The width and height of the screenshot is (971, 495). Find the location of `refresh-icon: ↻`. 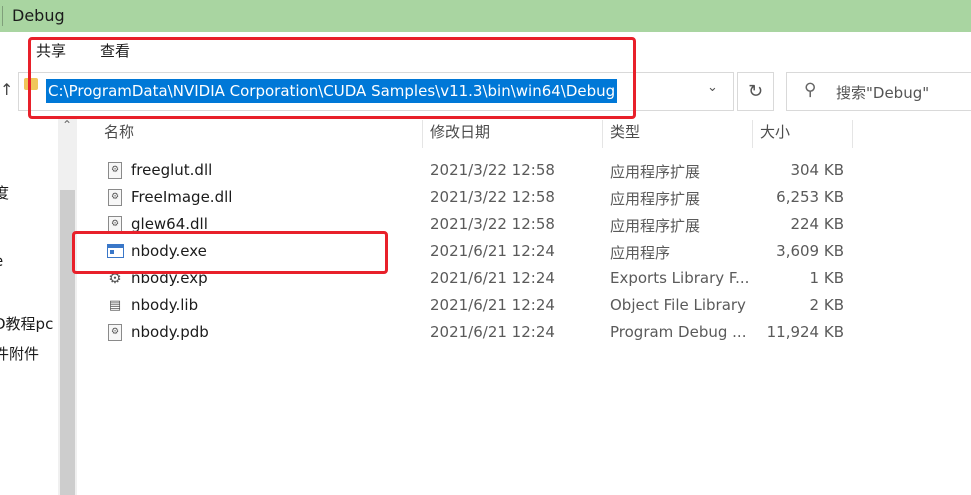

refresh-icon: ↻ is located at coordinates (755, 91).